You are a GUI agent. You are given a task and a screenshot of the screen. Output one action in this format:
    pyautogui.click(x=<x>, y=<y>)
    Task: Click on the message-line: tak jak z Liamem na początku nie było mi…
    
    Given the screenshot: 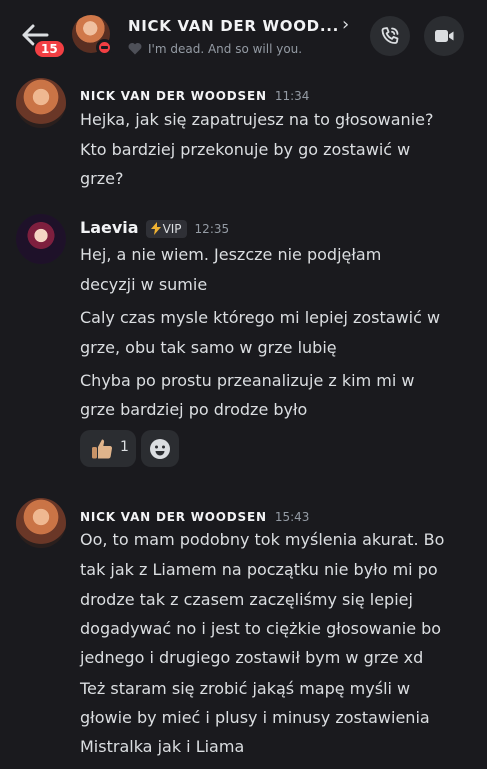 What is the action you would take?
    pyautogui.click(x=259, y=569)
    